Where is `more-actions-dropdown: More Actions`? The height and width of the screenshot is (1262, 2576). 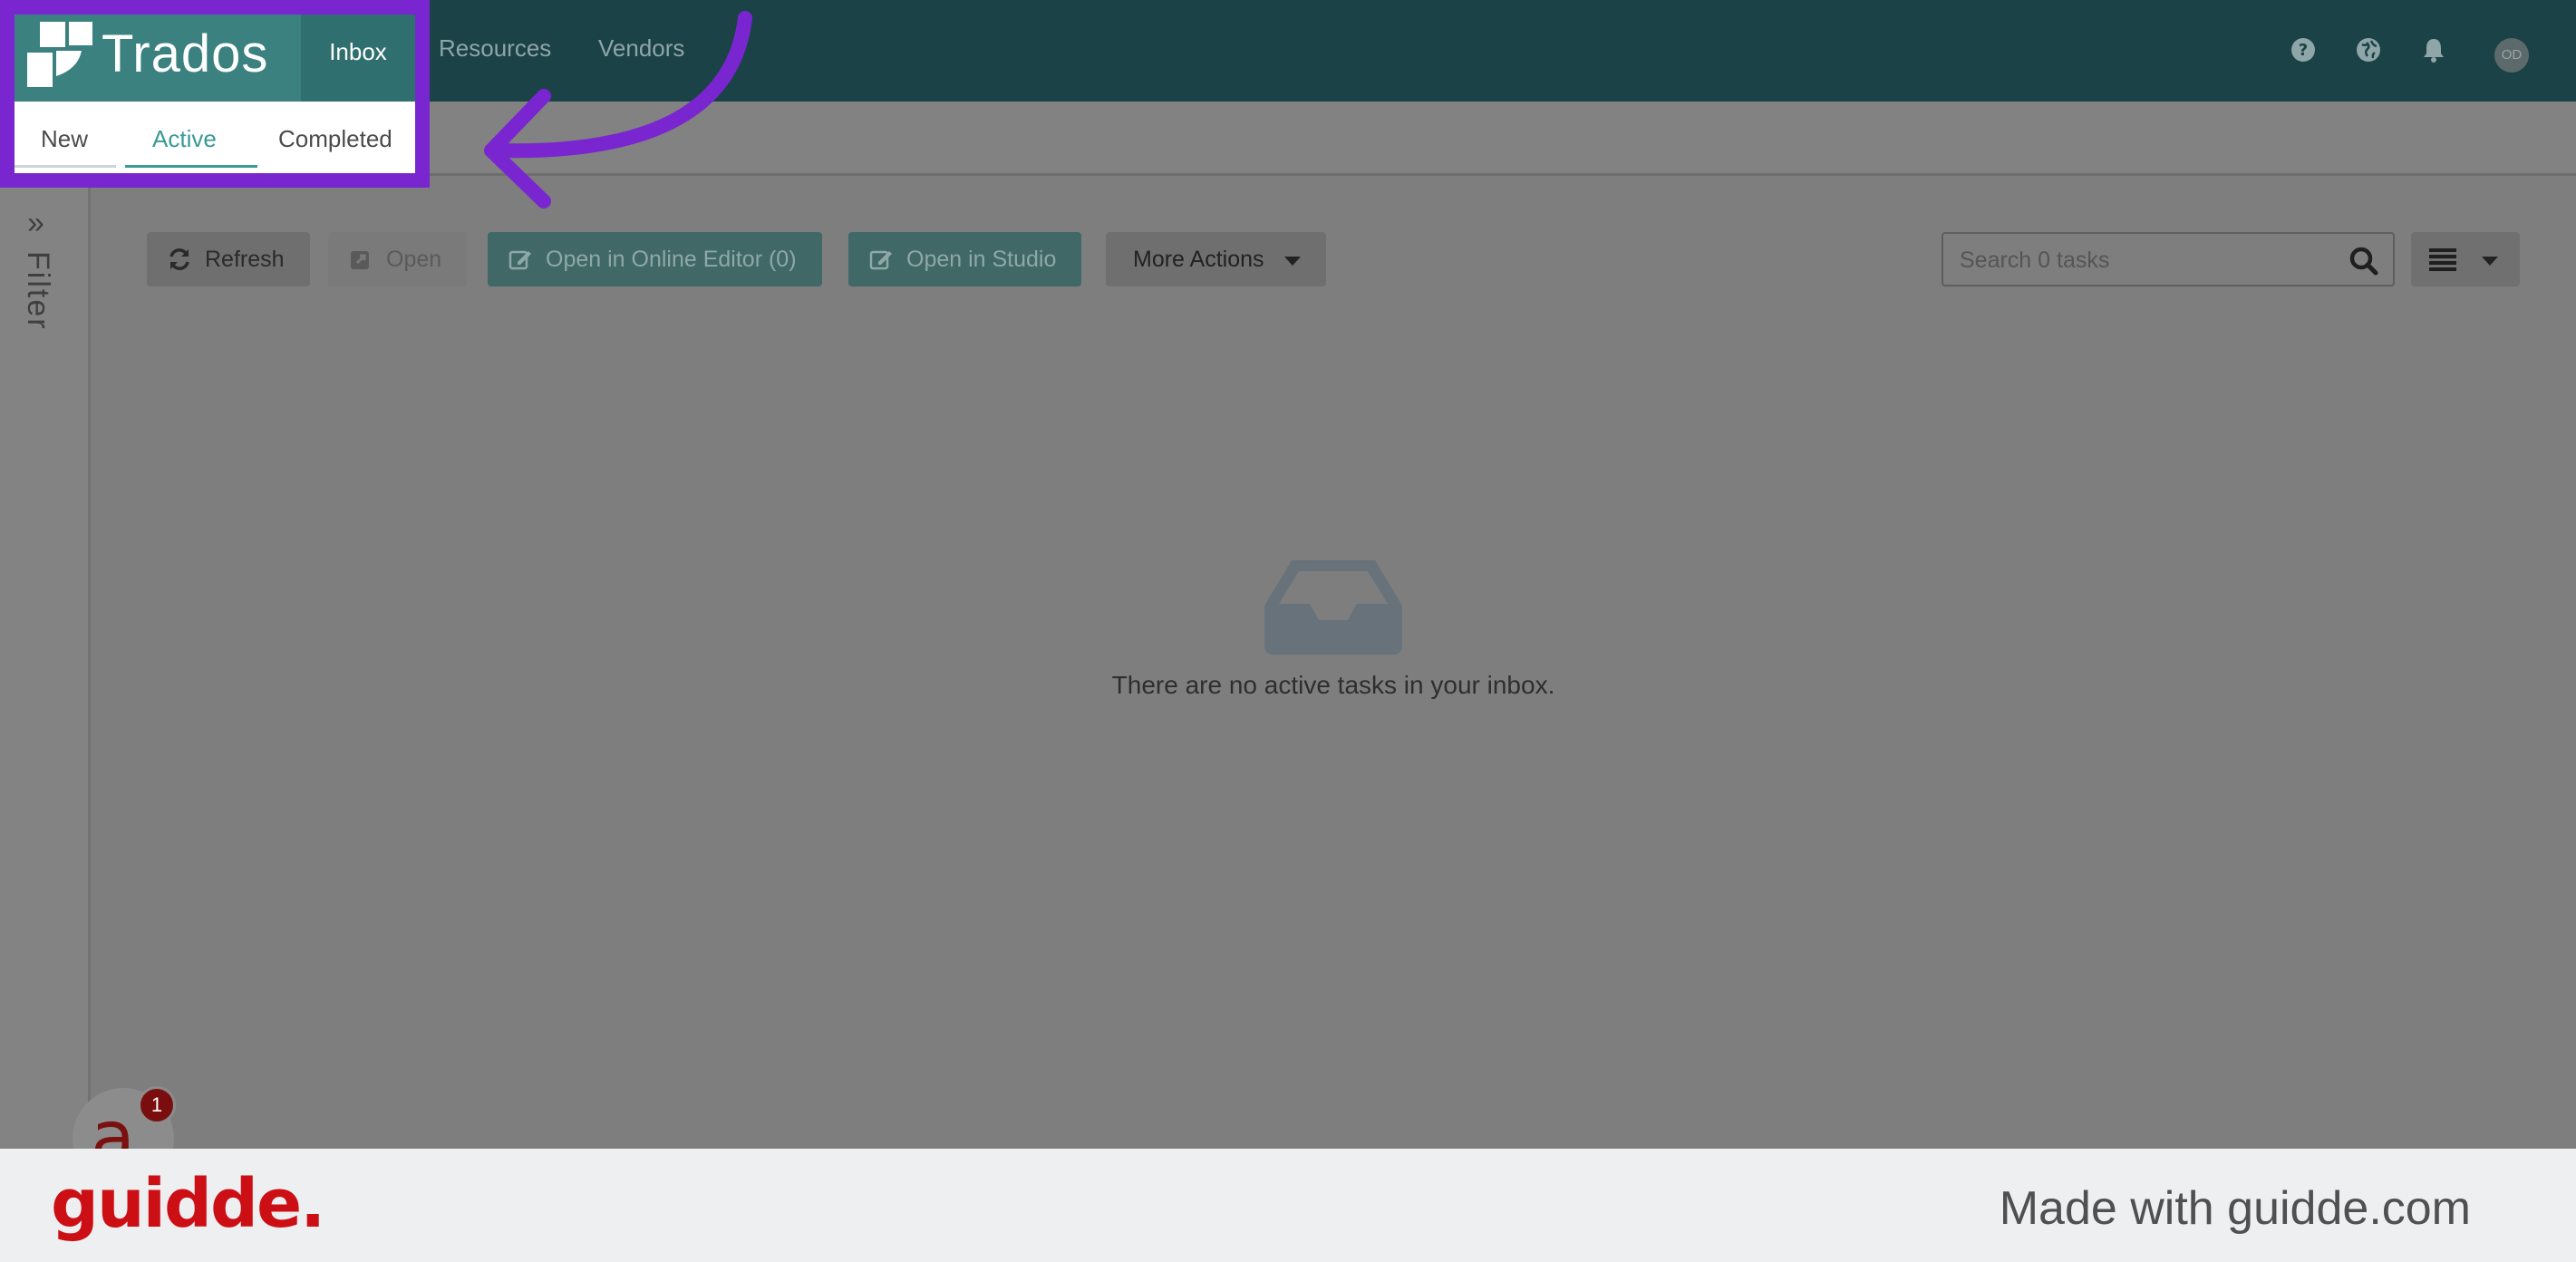 more-actions-dropdown: More Actions is located at coordinates (1216, 259).